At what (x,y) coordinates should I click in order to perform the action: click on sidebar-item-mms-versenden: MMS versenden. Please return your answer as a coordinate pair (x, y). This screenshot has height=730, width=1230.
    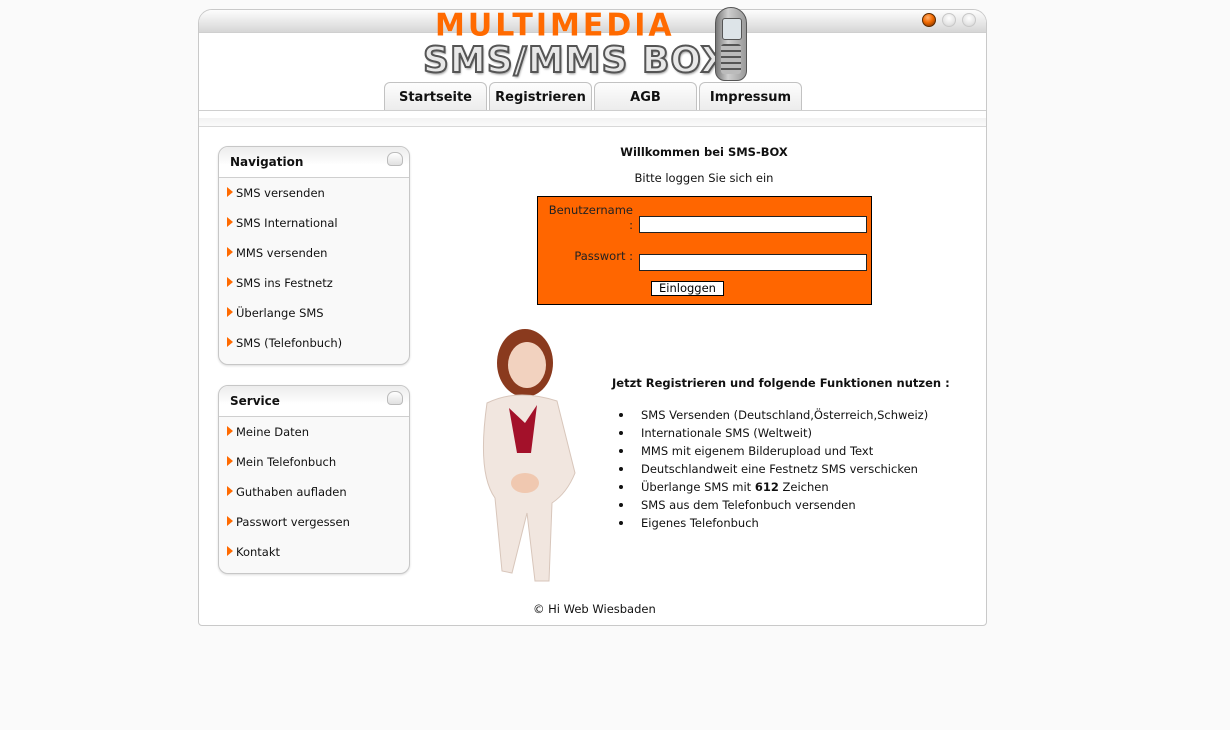
    Looking at the image, I should click on (314, 253).